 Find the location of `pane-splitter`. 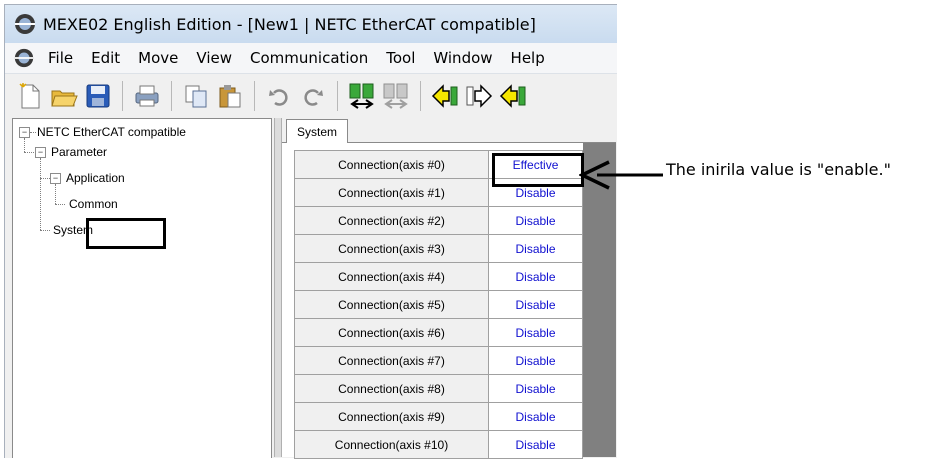

pane-splitter is located at coordinates (278, 287).